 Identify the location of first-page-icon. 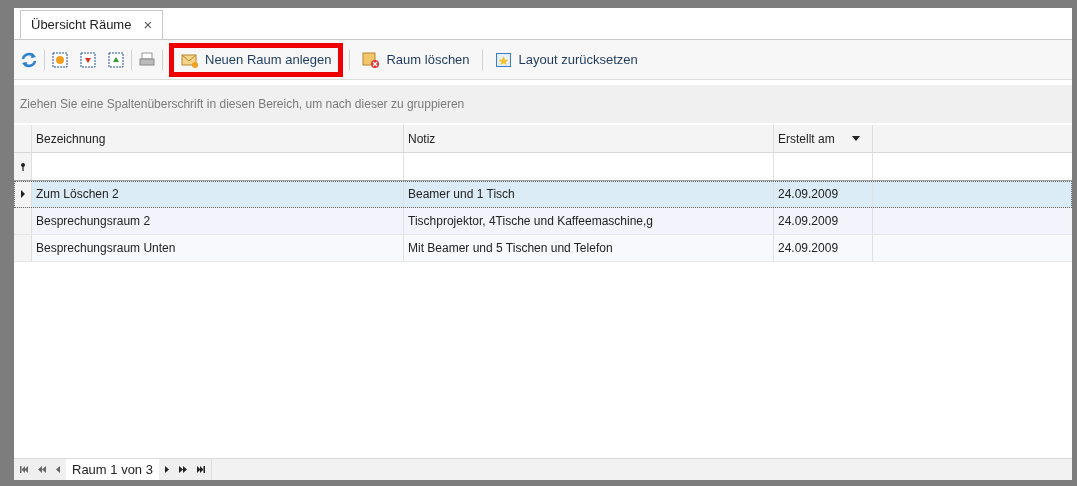
(24, 469).